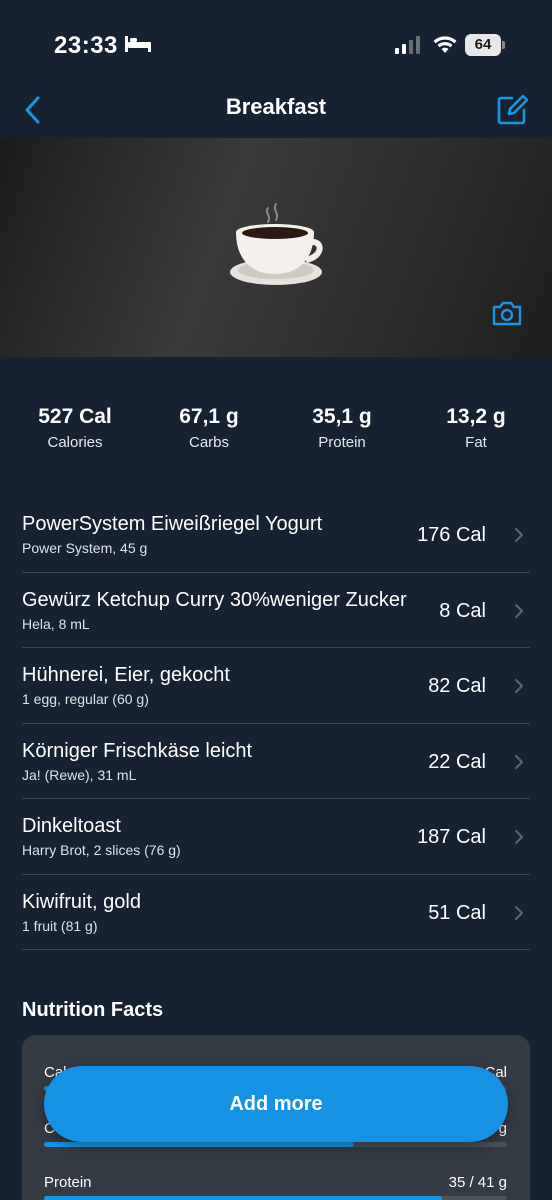 The width and height of the screenshot is (552, 1200). Describe the element at coordinates (85, 699) in the screenshot. I see `food-detail: 1 egg, regular (60 g)` at that location.